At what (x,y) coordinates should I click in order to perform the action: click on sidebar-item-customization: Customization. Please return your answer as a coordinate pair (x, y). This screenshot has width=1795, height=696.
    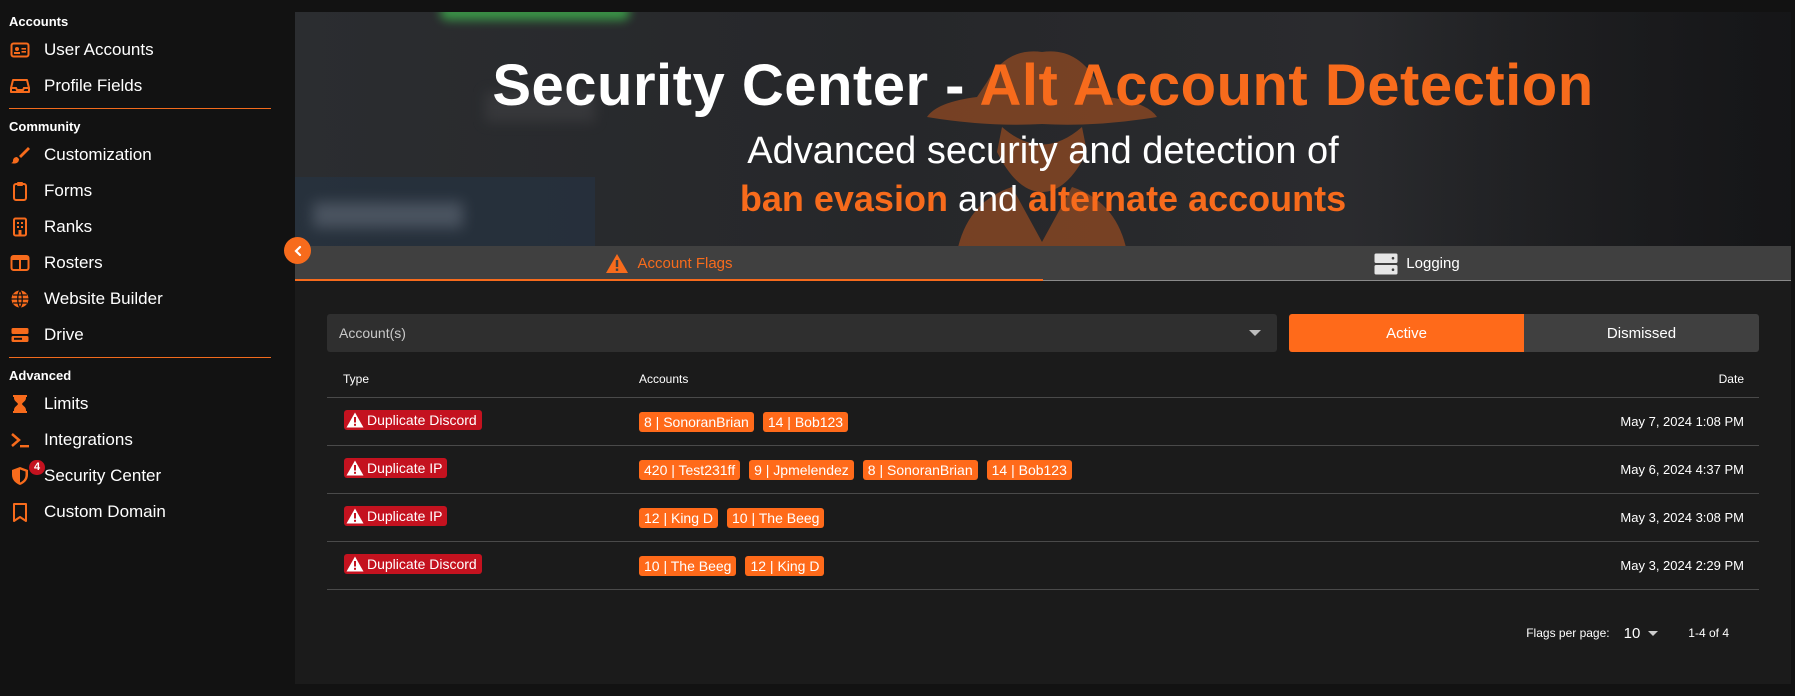
    Looking at the image, I should click on (146, 155).